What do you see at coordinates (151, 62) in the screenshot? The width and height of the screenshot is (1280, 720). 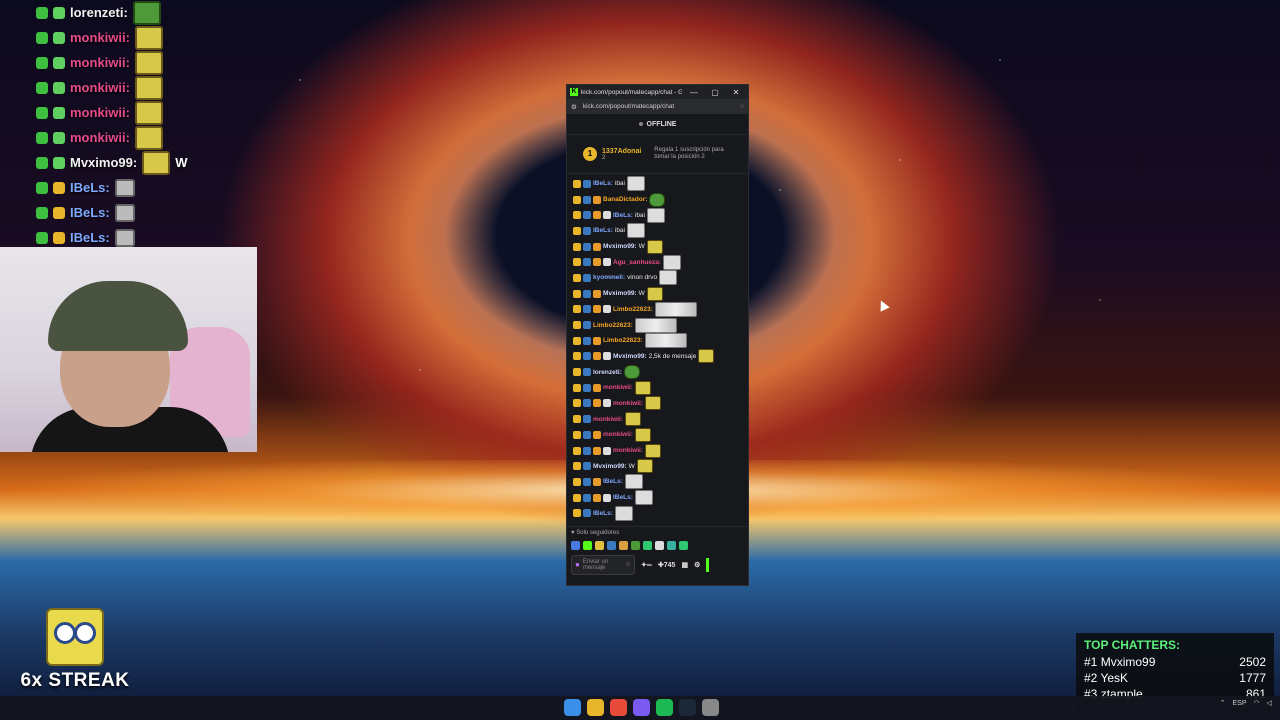 I see `overlay-chat-row: monkiwii:` at bounding box center [151, 62].